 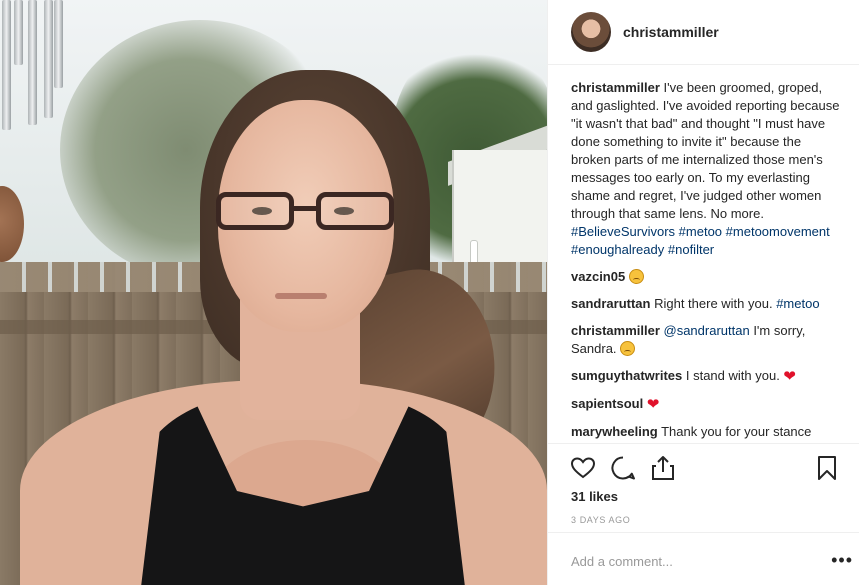 What do you see at coordinates (842, 560) in the screenshot?
I see `more-options-icon: •••` at bounding box center [842, 560].